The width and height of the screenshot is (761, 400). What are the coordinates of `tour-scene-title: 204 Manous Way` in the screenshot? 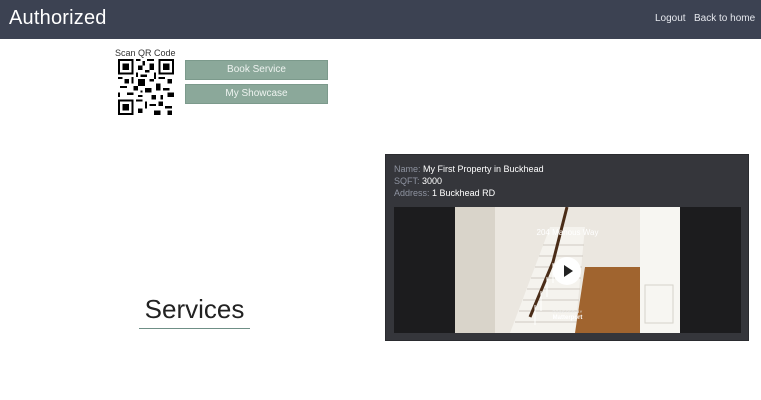 It's located at (567, 232).